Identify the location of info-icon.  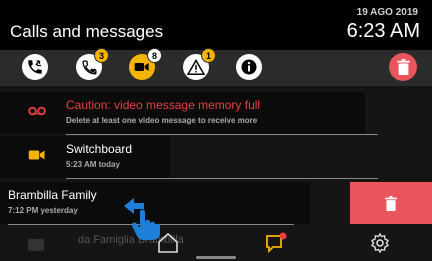
(249, 67).